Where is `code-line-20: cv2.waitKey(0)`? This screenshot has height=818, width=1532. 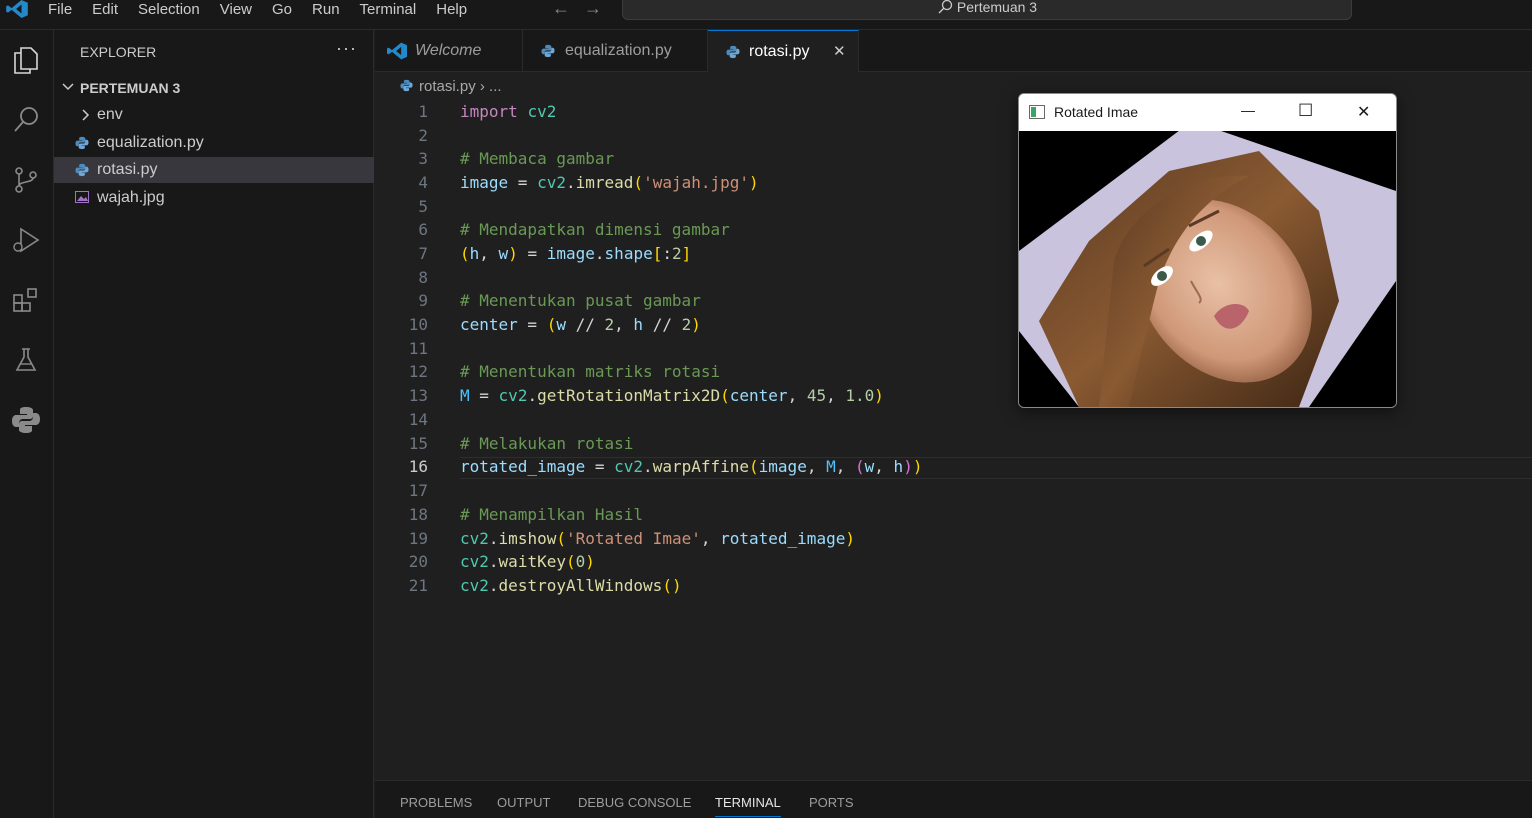 code-line-20: cv2.waitKey(0) is located at coordinates (527, 561).